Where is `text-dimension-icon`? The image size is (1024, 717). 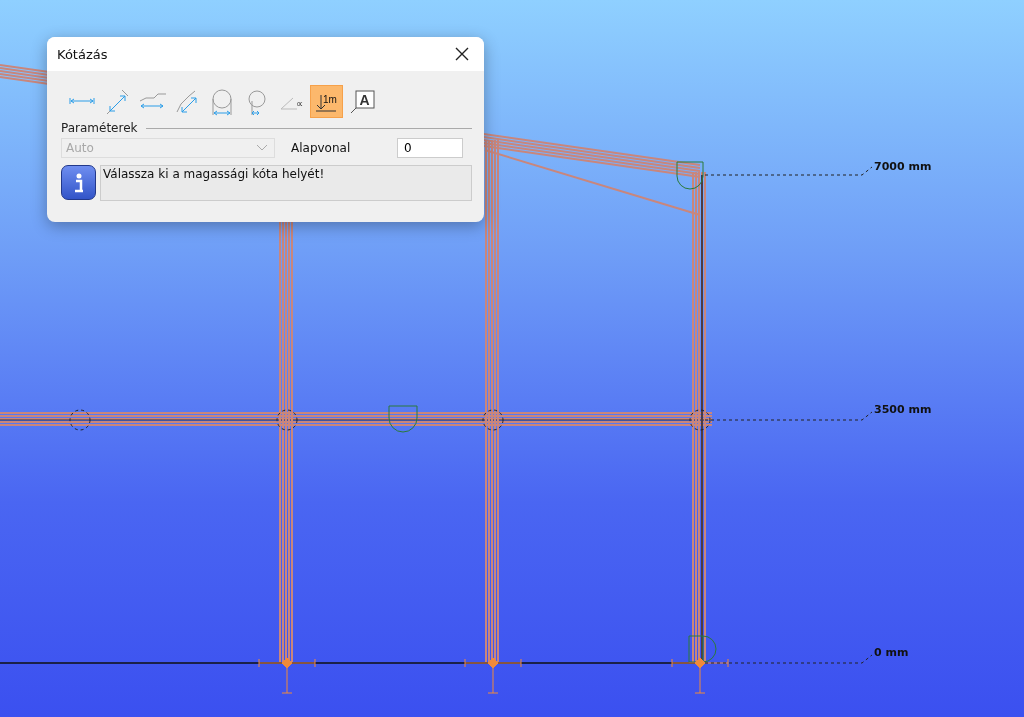
text-dimension-icon is located at coordinates (362, 101).